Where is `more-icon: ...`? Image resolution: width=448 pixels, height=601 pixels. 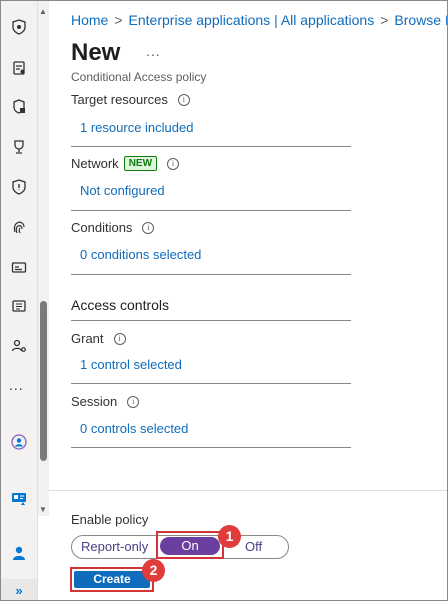
more-icon: ... is located at coordinates (16, 385).